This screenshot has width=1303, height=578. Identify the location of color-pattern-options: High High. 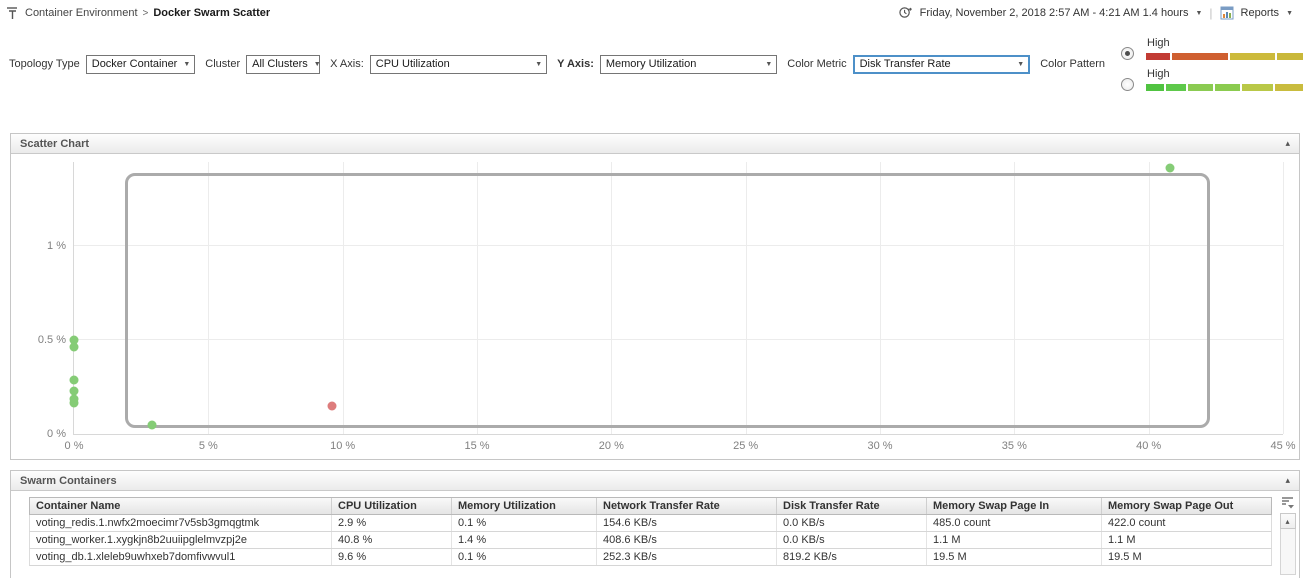
(1212, 64).